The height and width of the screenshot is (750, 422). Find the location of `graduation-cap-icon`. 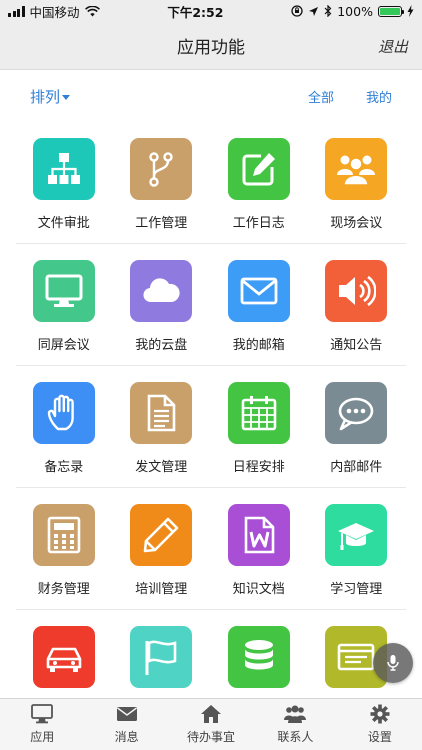

graduation-cap-icon is located at coordinates (356, 536).